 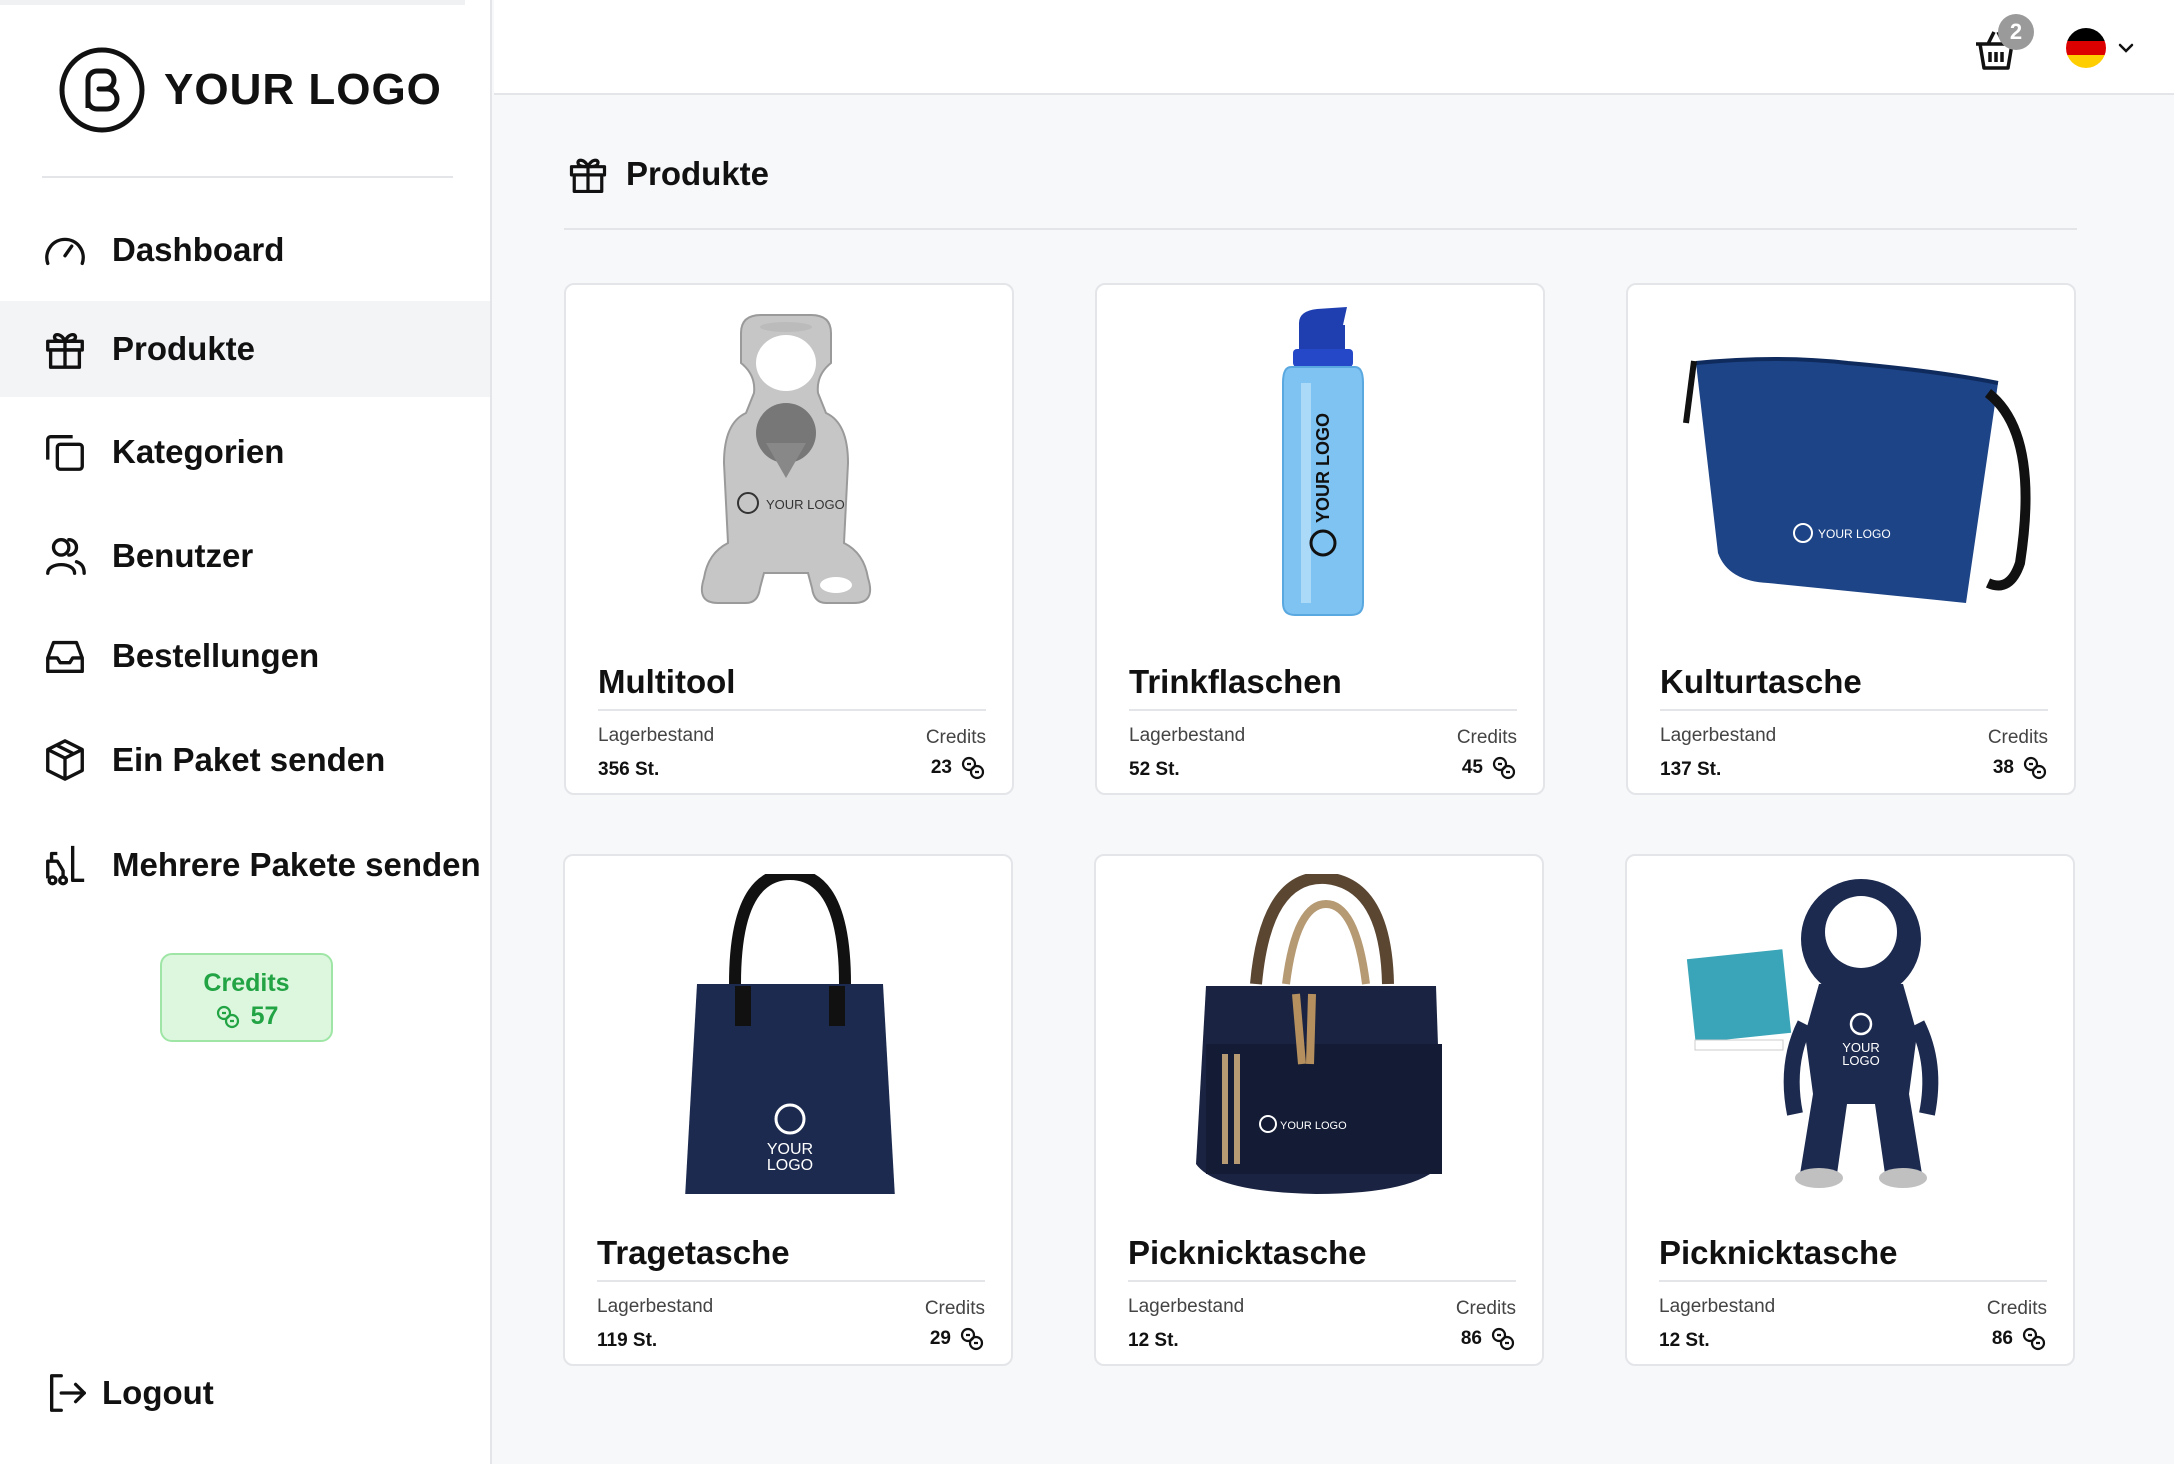 What do you see at coordinates (303, 89) in the screenshot?
I see `logo-text: YOUR LOGO` at bounding box center [303, 89].